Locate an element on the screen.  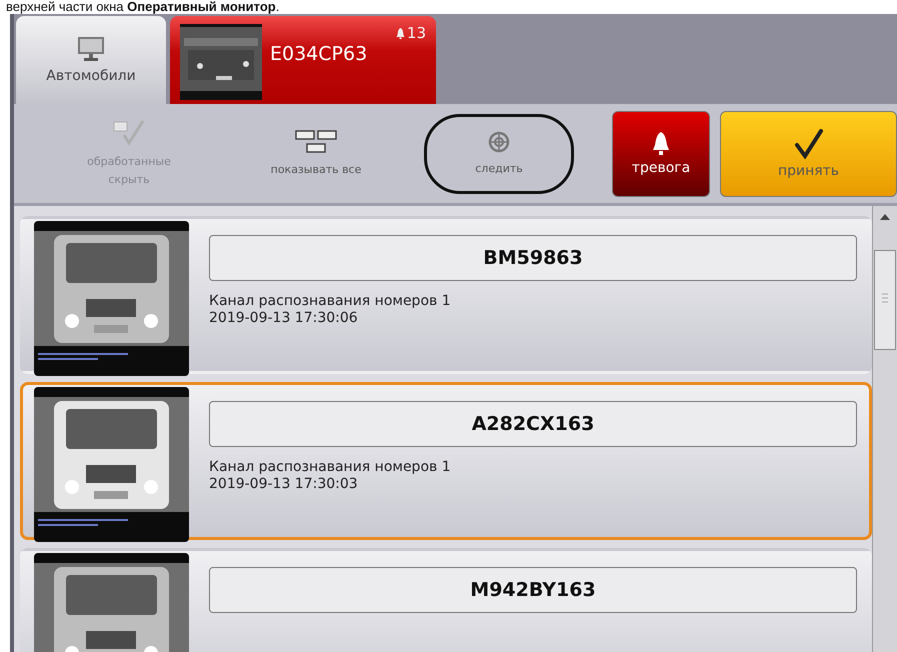
timestamp: 2019-09-13 17:30:06 is located at coordinates (284, 318).